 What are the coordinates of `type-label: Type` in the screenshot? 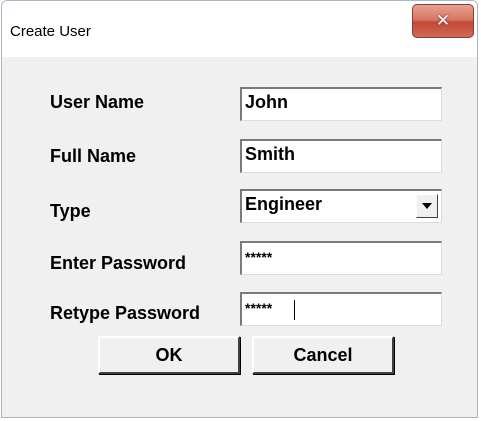 It's located at (70, 211).